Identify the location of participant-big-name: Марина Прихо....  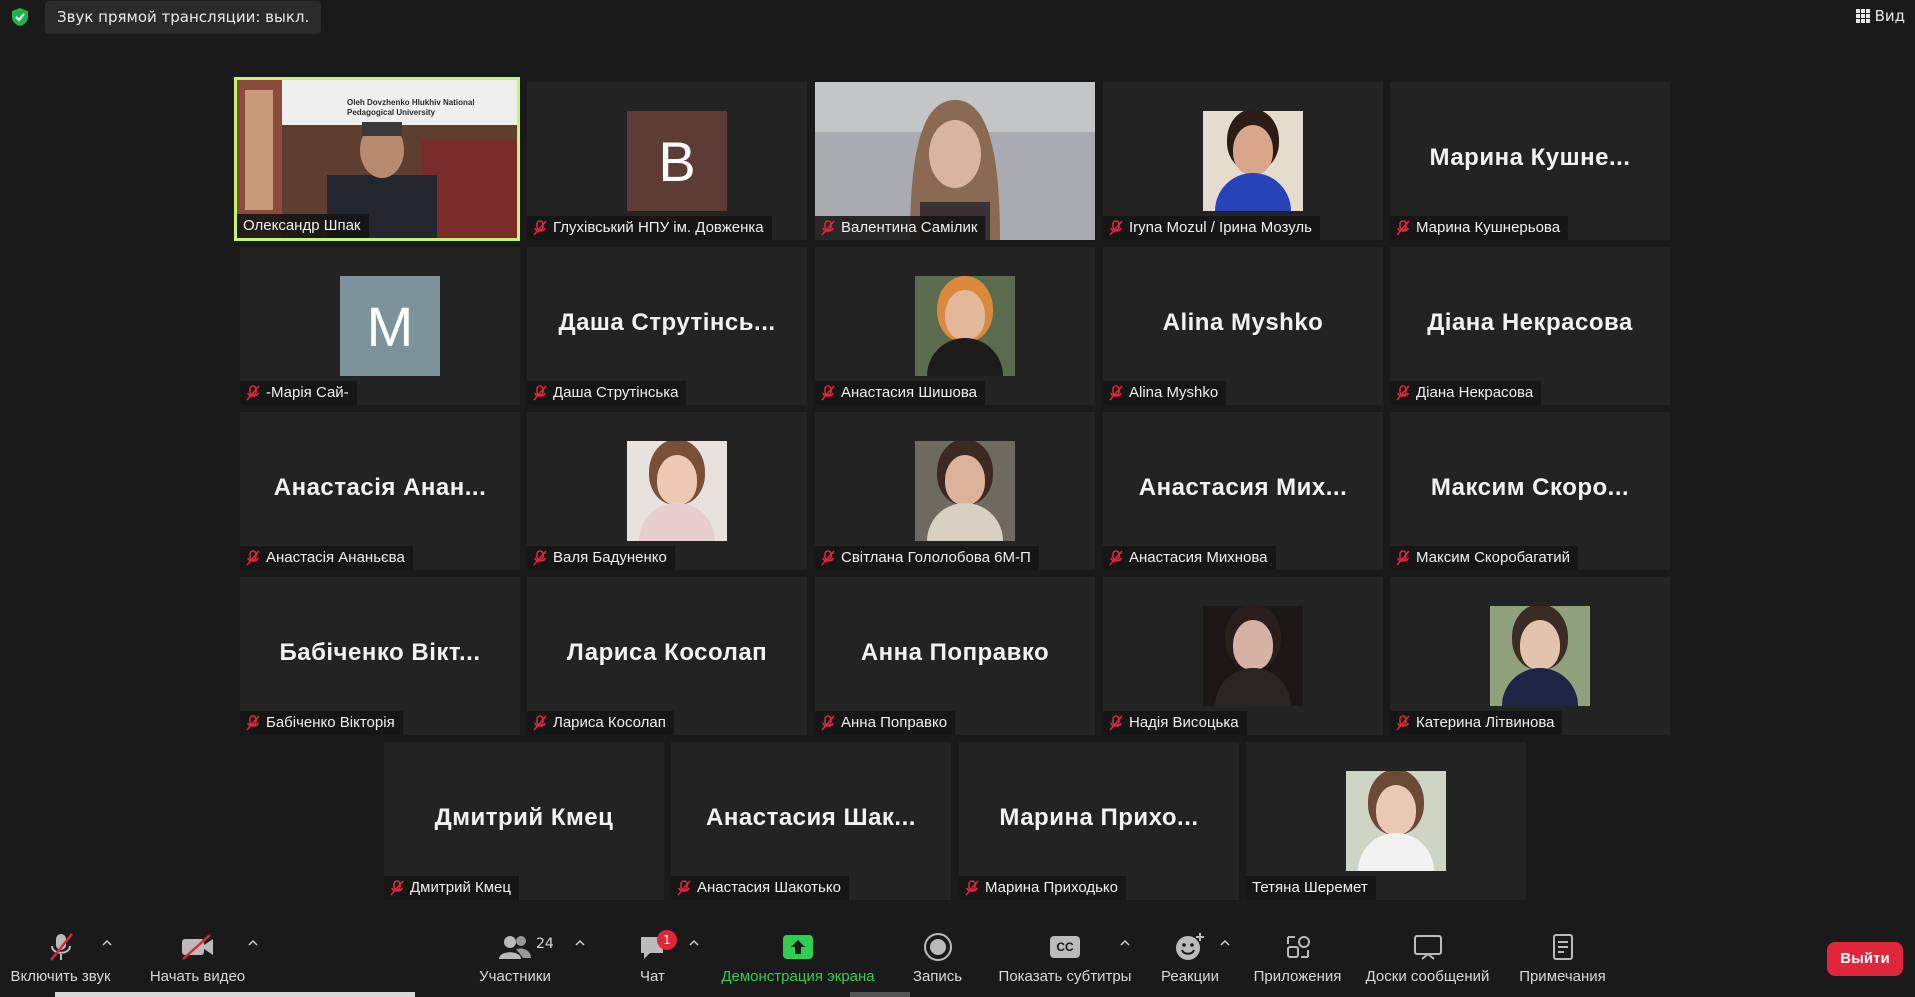
(1099, 817).